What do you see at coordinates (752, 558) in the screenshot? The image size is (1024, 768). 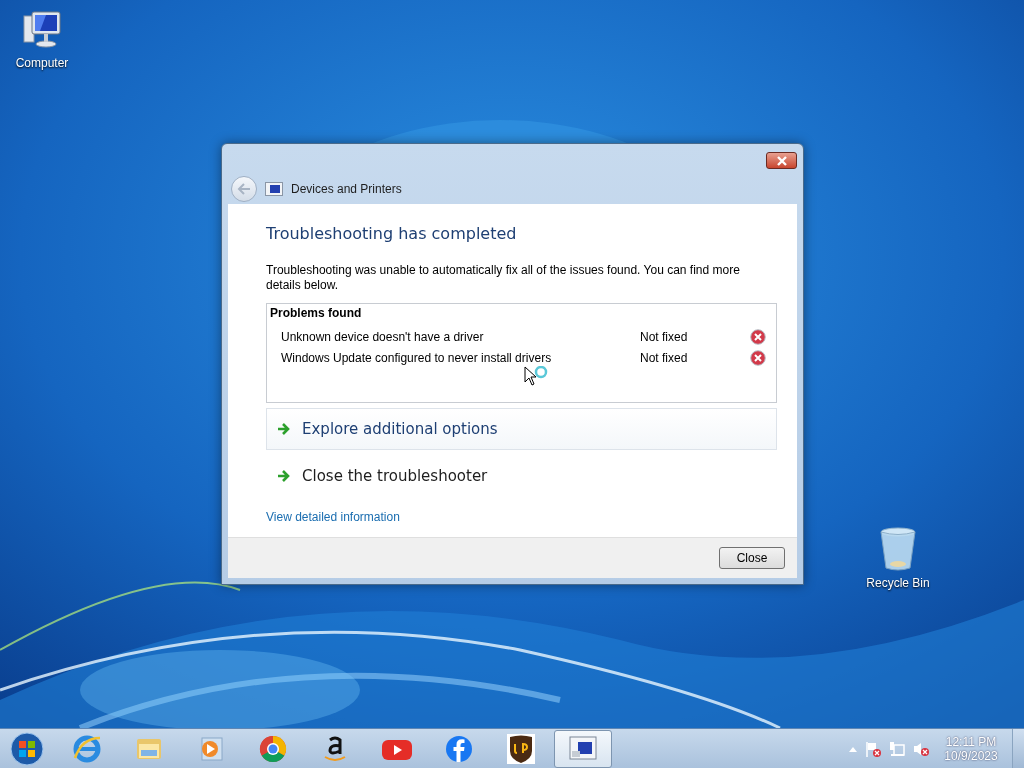 I see `close-button: Close` at bounding box center [752, 558].